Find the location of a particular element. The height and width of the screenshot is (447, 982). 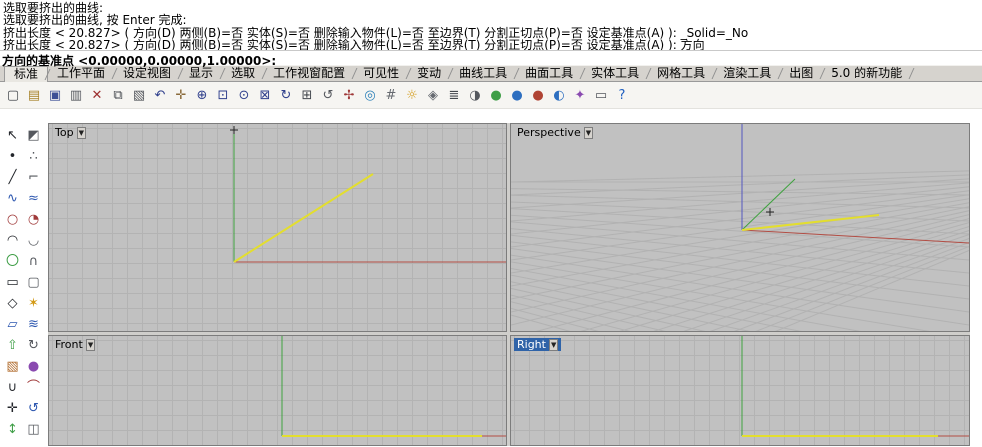

pan-button: ✛ is located at coordinates (181, 95).